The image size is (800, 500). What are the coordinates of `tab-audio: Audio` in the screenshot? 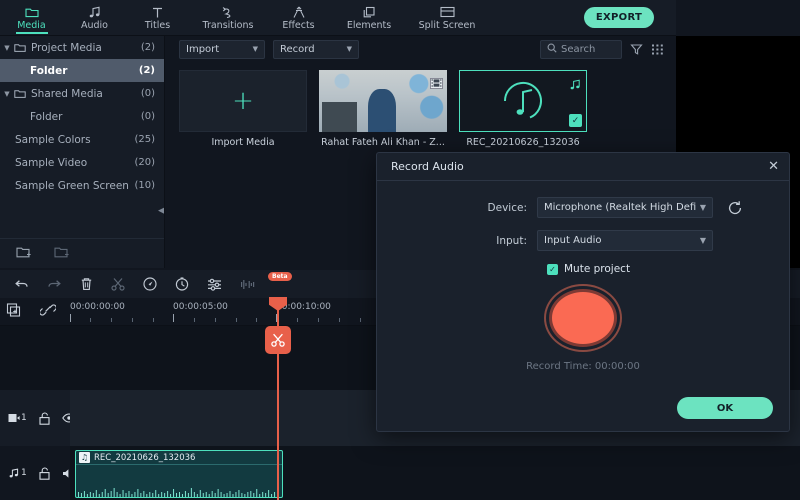 It's located at (94, 18).